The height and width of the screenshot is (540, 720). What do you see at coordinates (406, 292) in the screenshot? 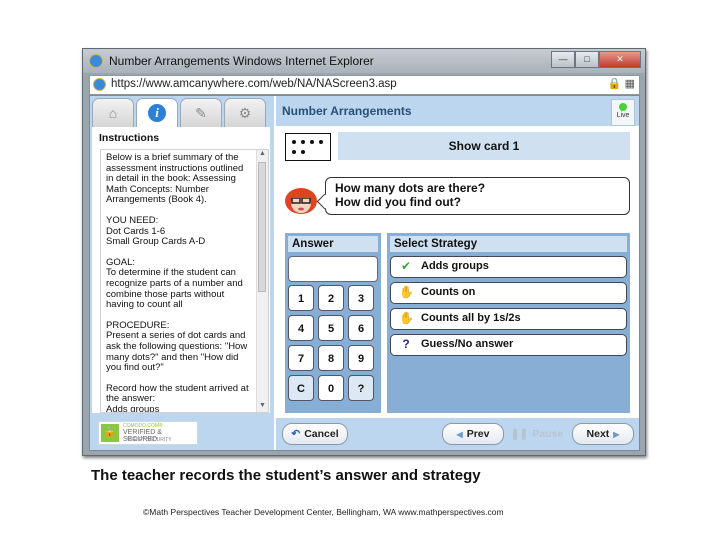
I see `hand-icon: ✋` at bounding box center [406, 292].